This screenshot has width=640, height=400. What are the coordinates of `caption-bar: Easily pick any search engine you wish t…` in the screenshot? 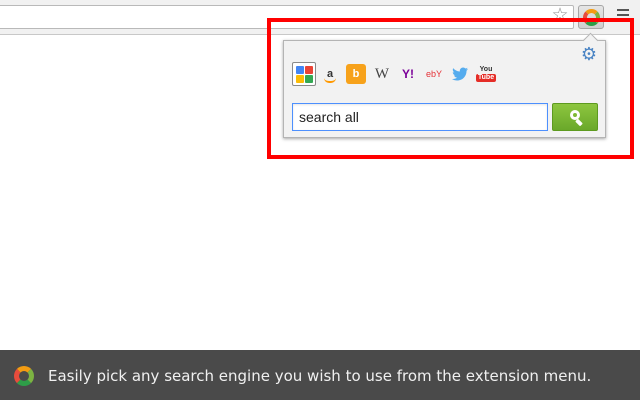 It's located at (320, 375).